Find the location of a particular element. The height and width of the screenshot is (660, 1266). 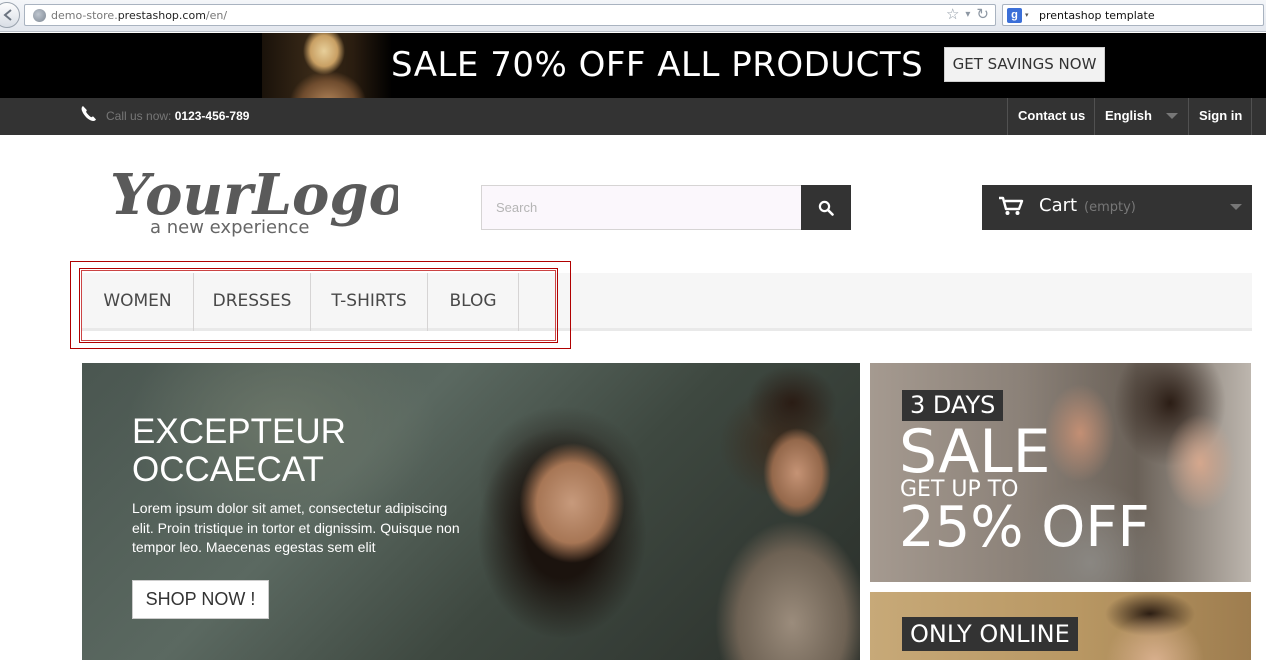

search-button is located at coordinates (826, 207).